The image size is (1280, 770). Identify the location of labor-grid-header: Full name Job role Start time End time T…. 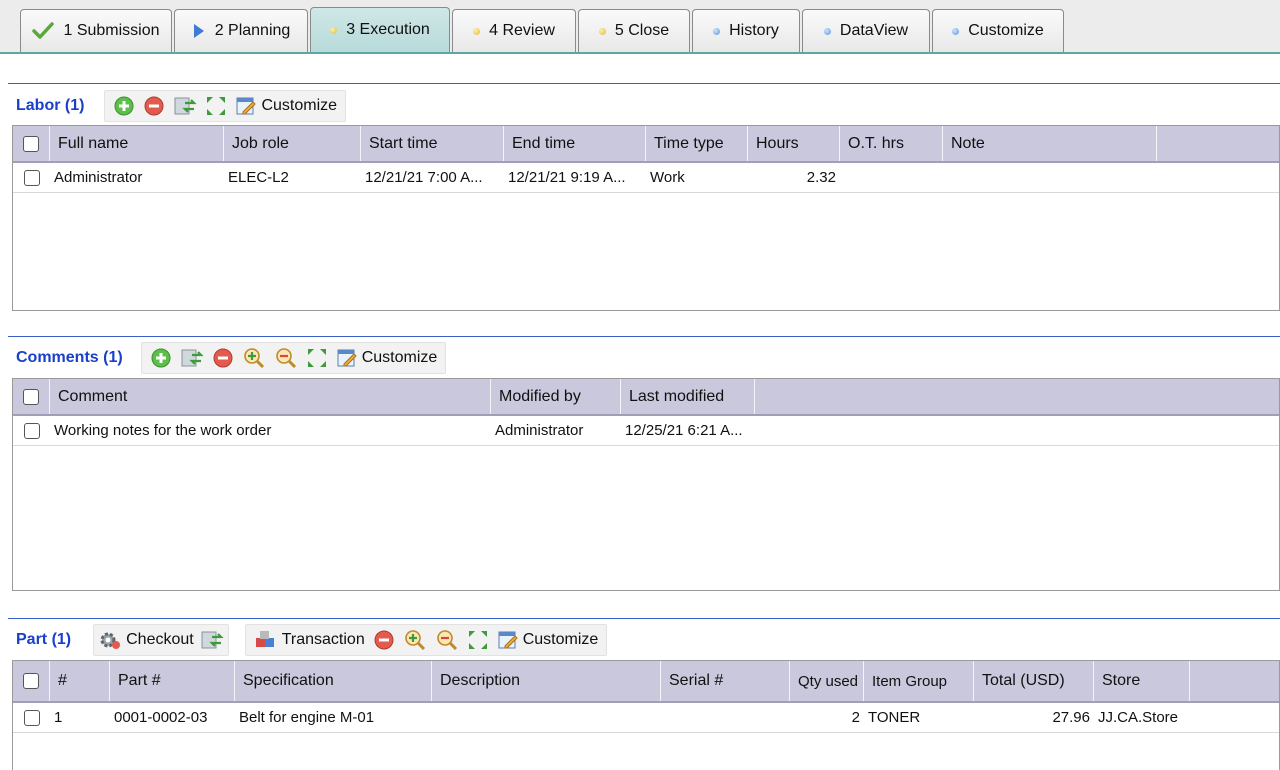
(646, 144).